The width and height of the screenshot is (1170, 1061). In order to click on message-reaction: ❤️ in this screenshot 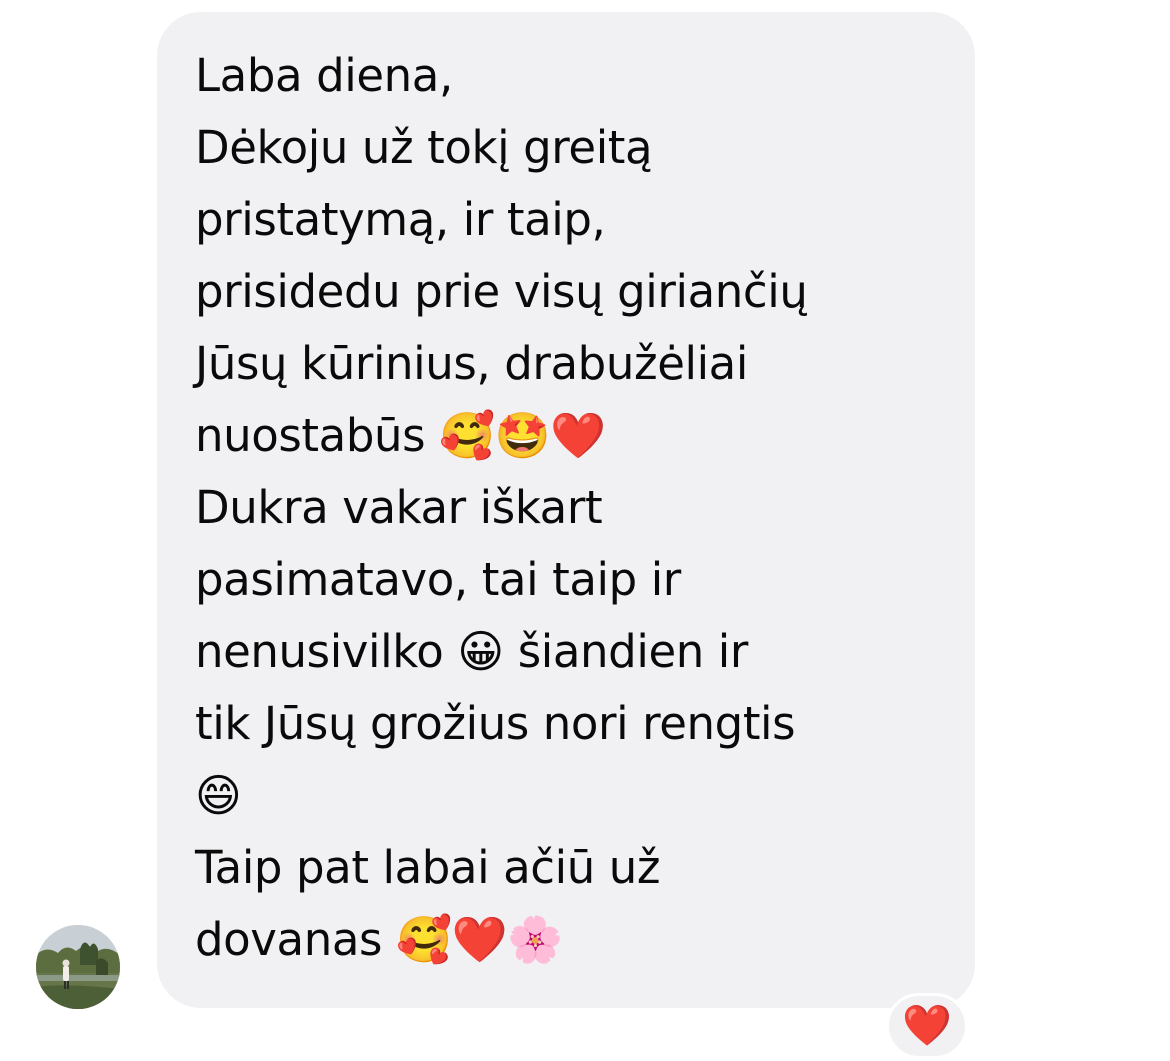, I will do `click(927, 1026)`.